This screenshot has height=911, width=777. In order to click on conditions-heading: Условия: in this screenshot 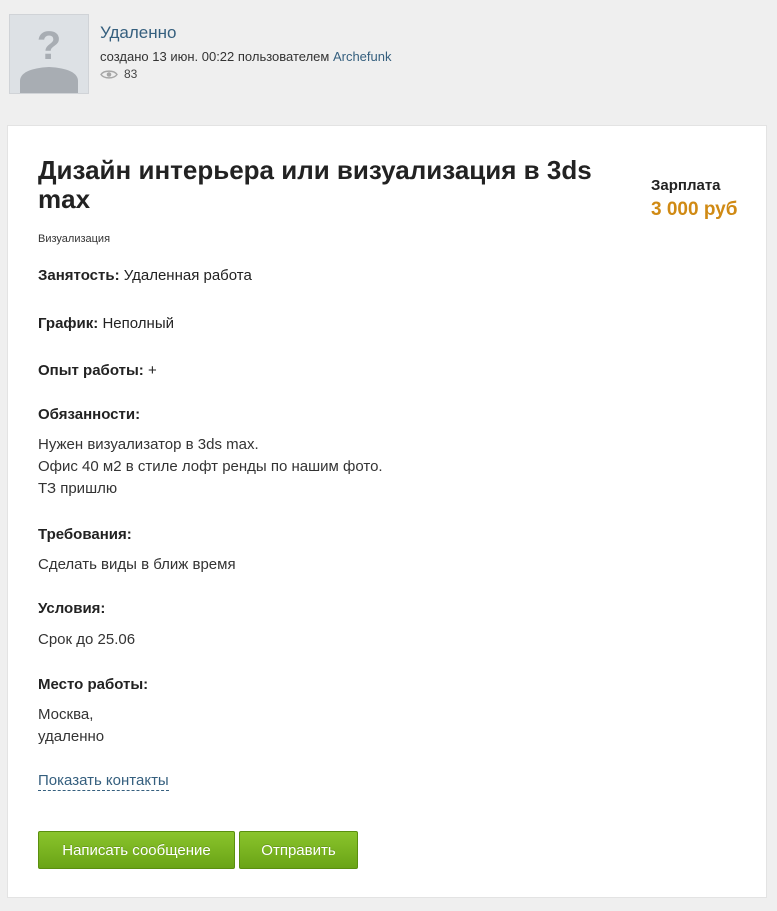, I will do `click(72, 608)`.